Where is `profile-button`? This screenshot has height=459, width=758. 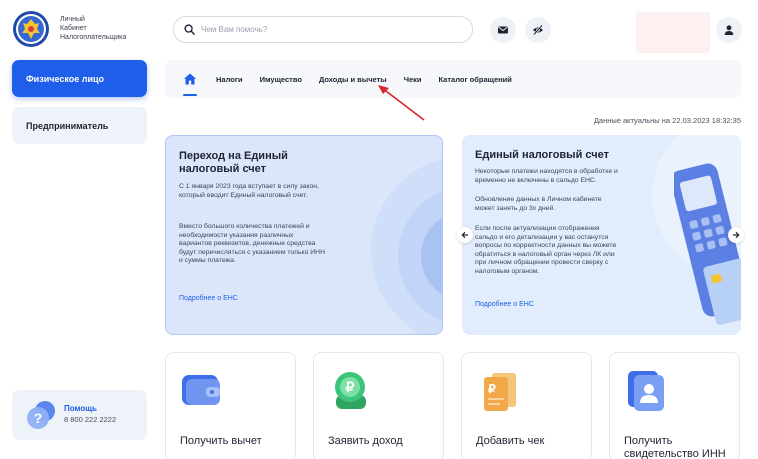
profile-button is located at coordinates (729, 30).